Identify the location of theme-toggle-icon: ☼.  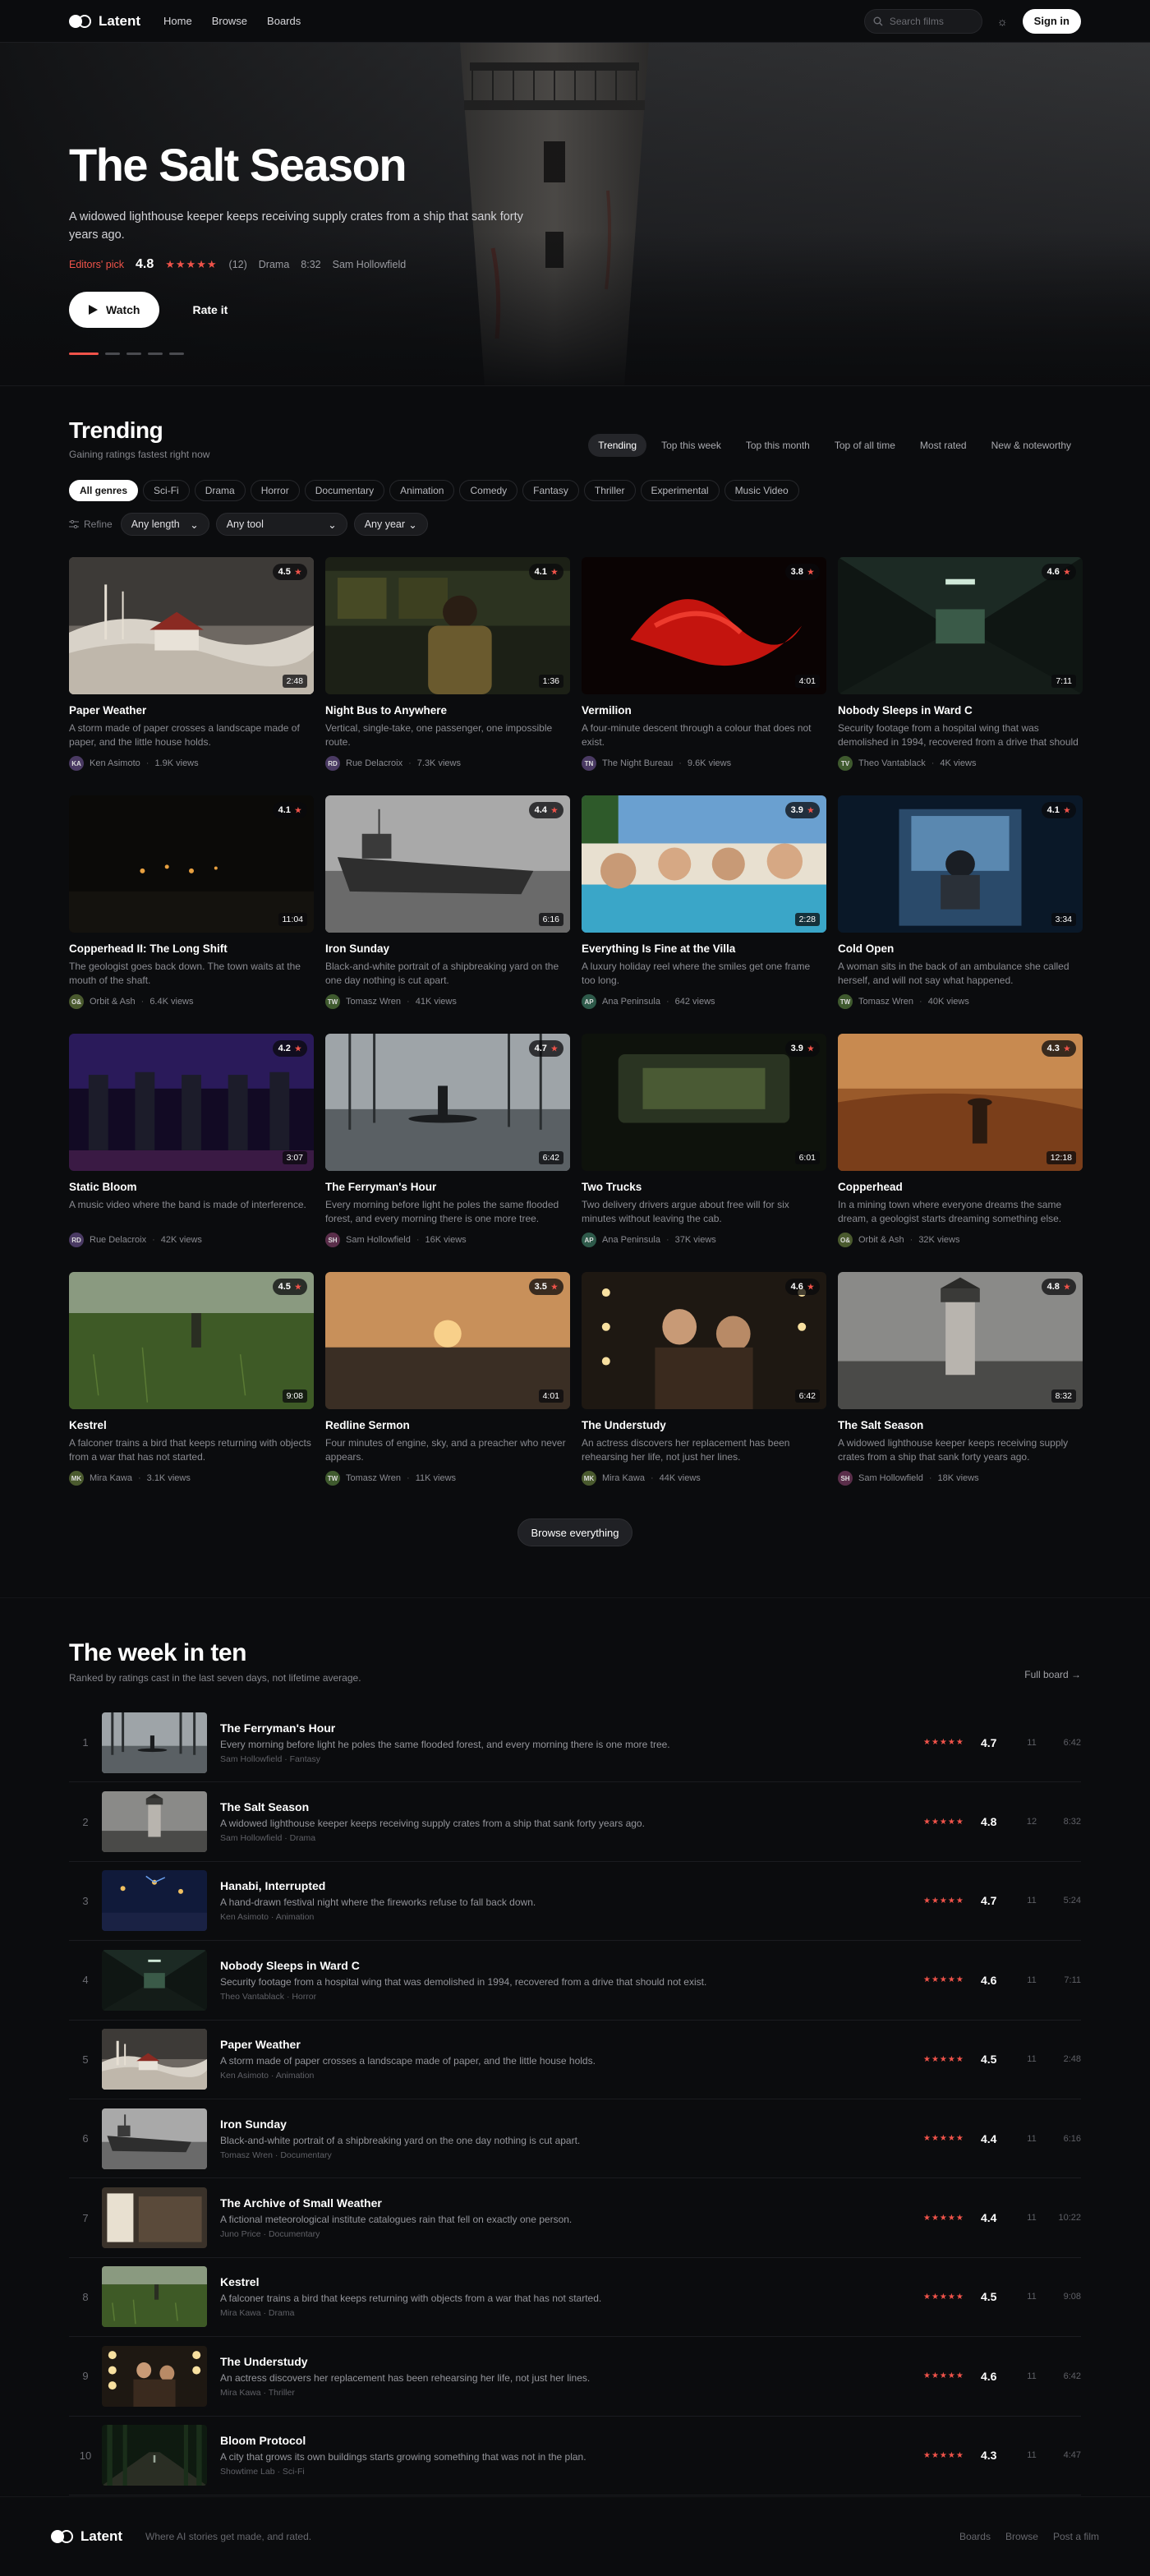
(1002, 21).